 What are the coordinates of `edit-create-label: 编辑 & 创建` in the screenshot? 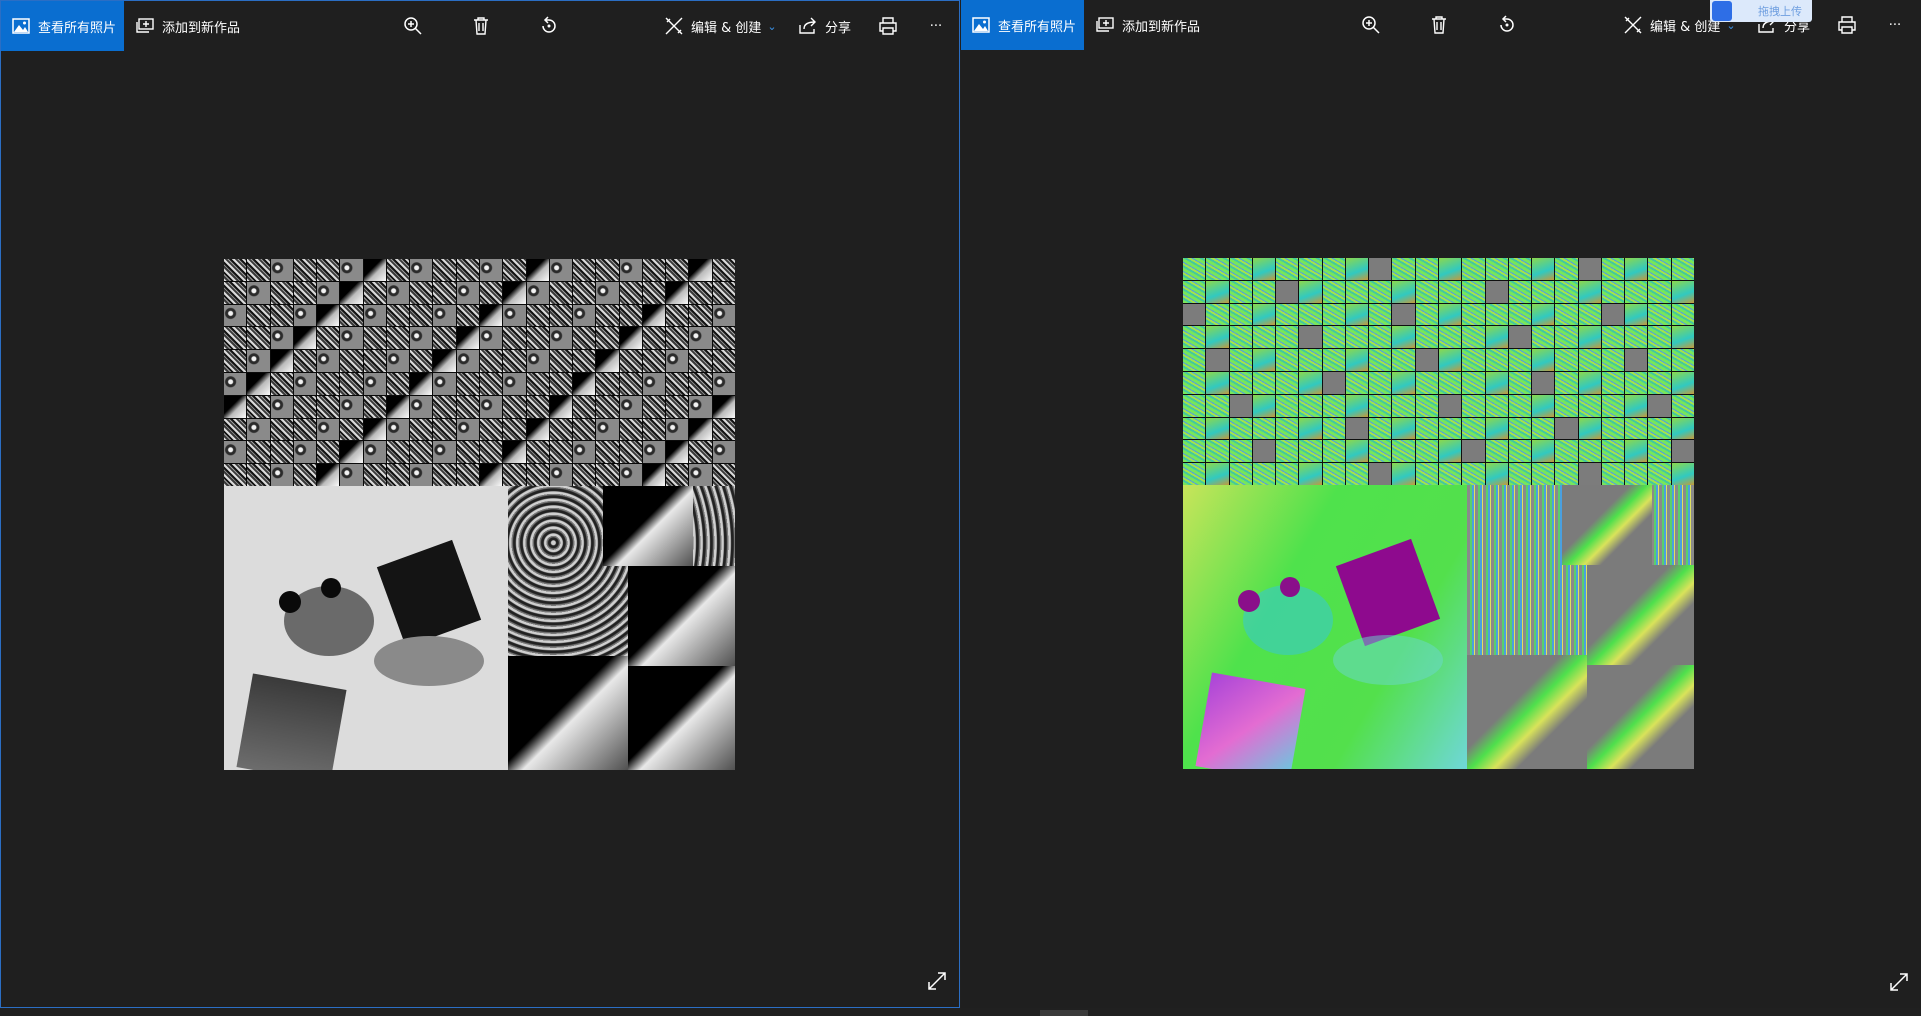 It's located at (726, 28).